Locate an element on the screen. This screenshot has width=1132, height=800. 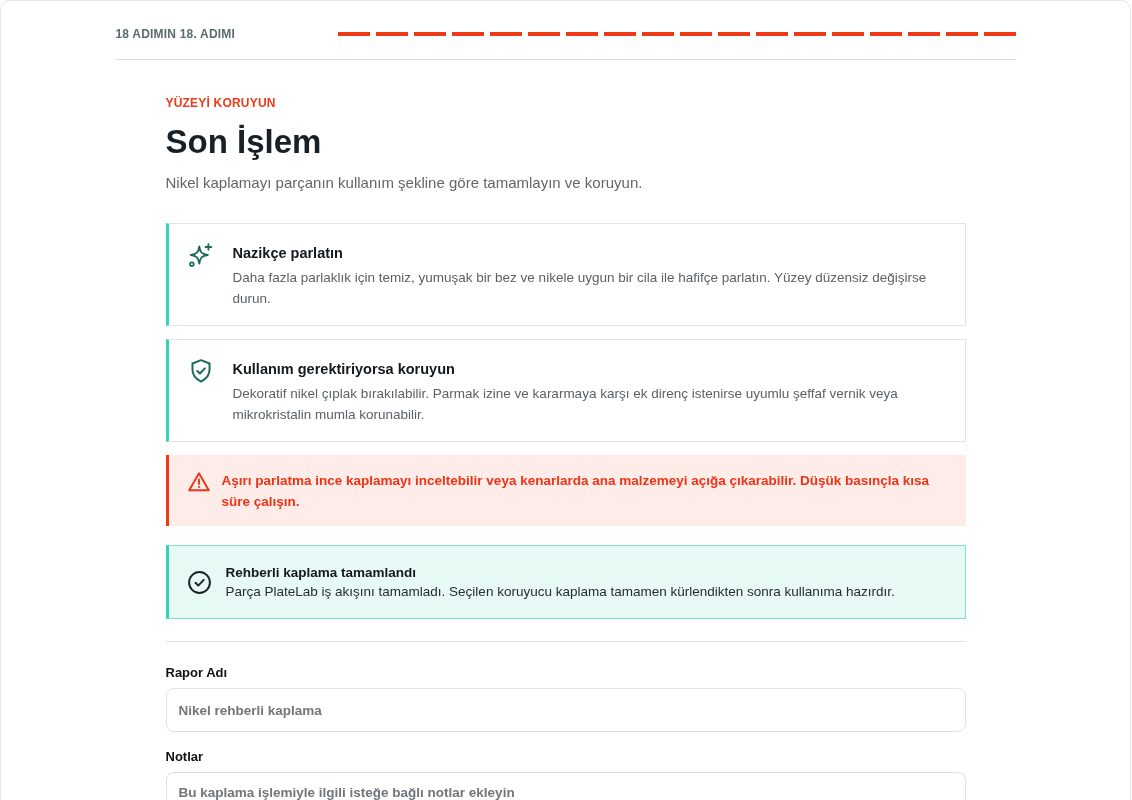
success-title: Rehberli kaplama tamamlandı is located at coordinates (321, 573).